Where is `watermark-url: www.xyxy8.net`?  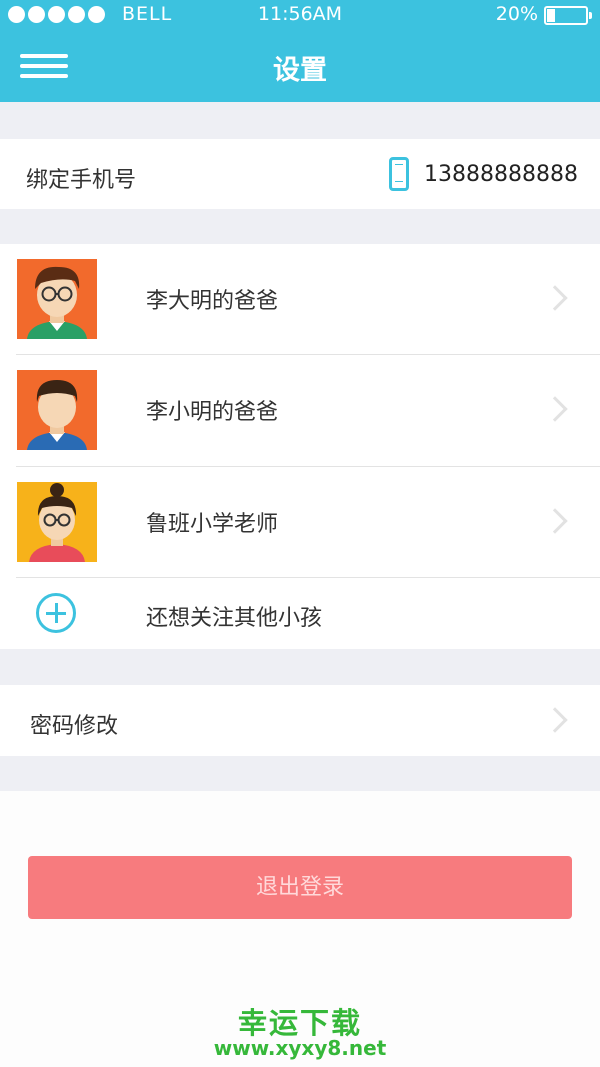 watermark-url: www.xyxy8.net is located at coordinates (300, 1048).